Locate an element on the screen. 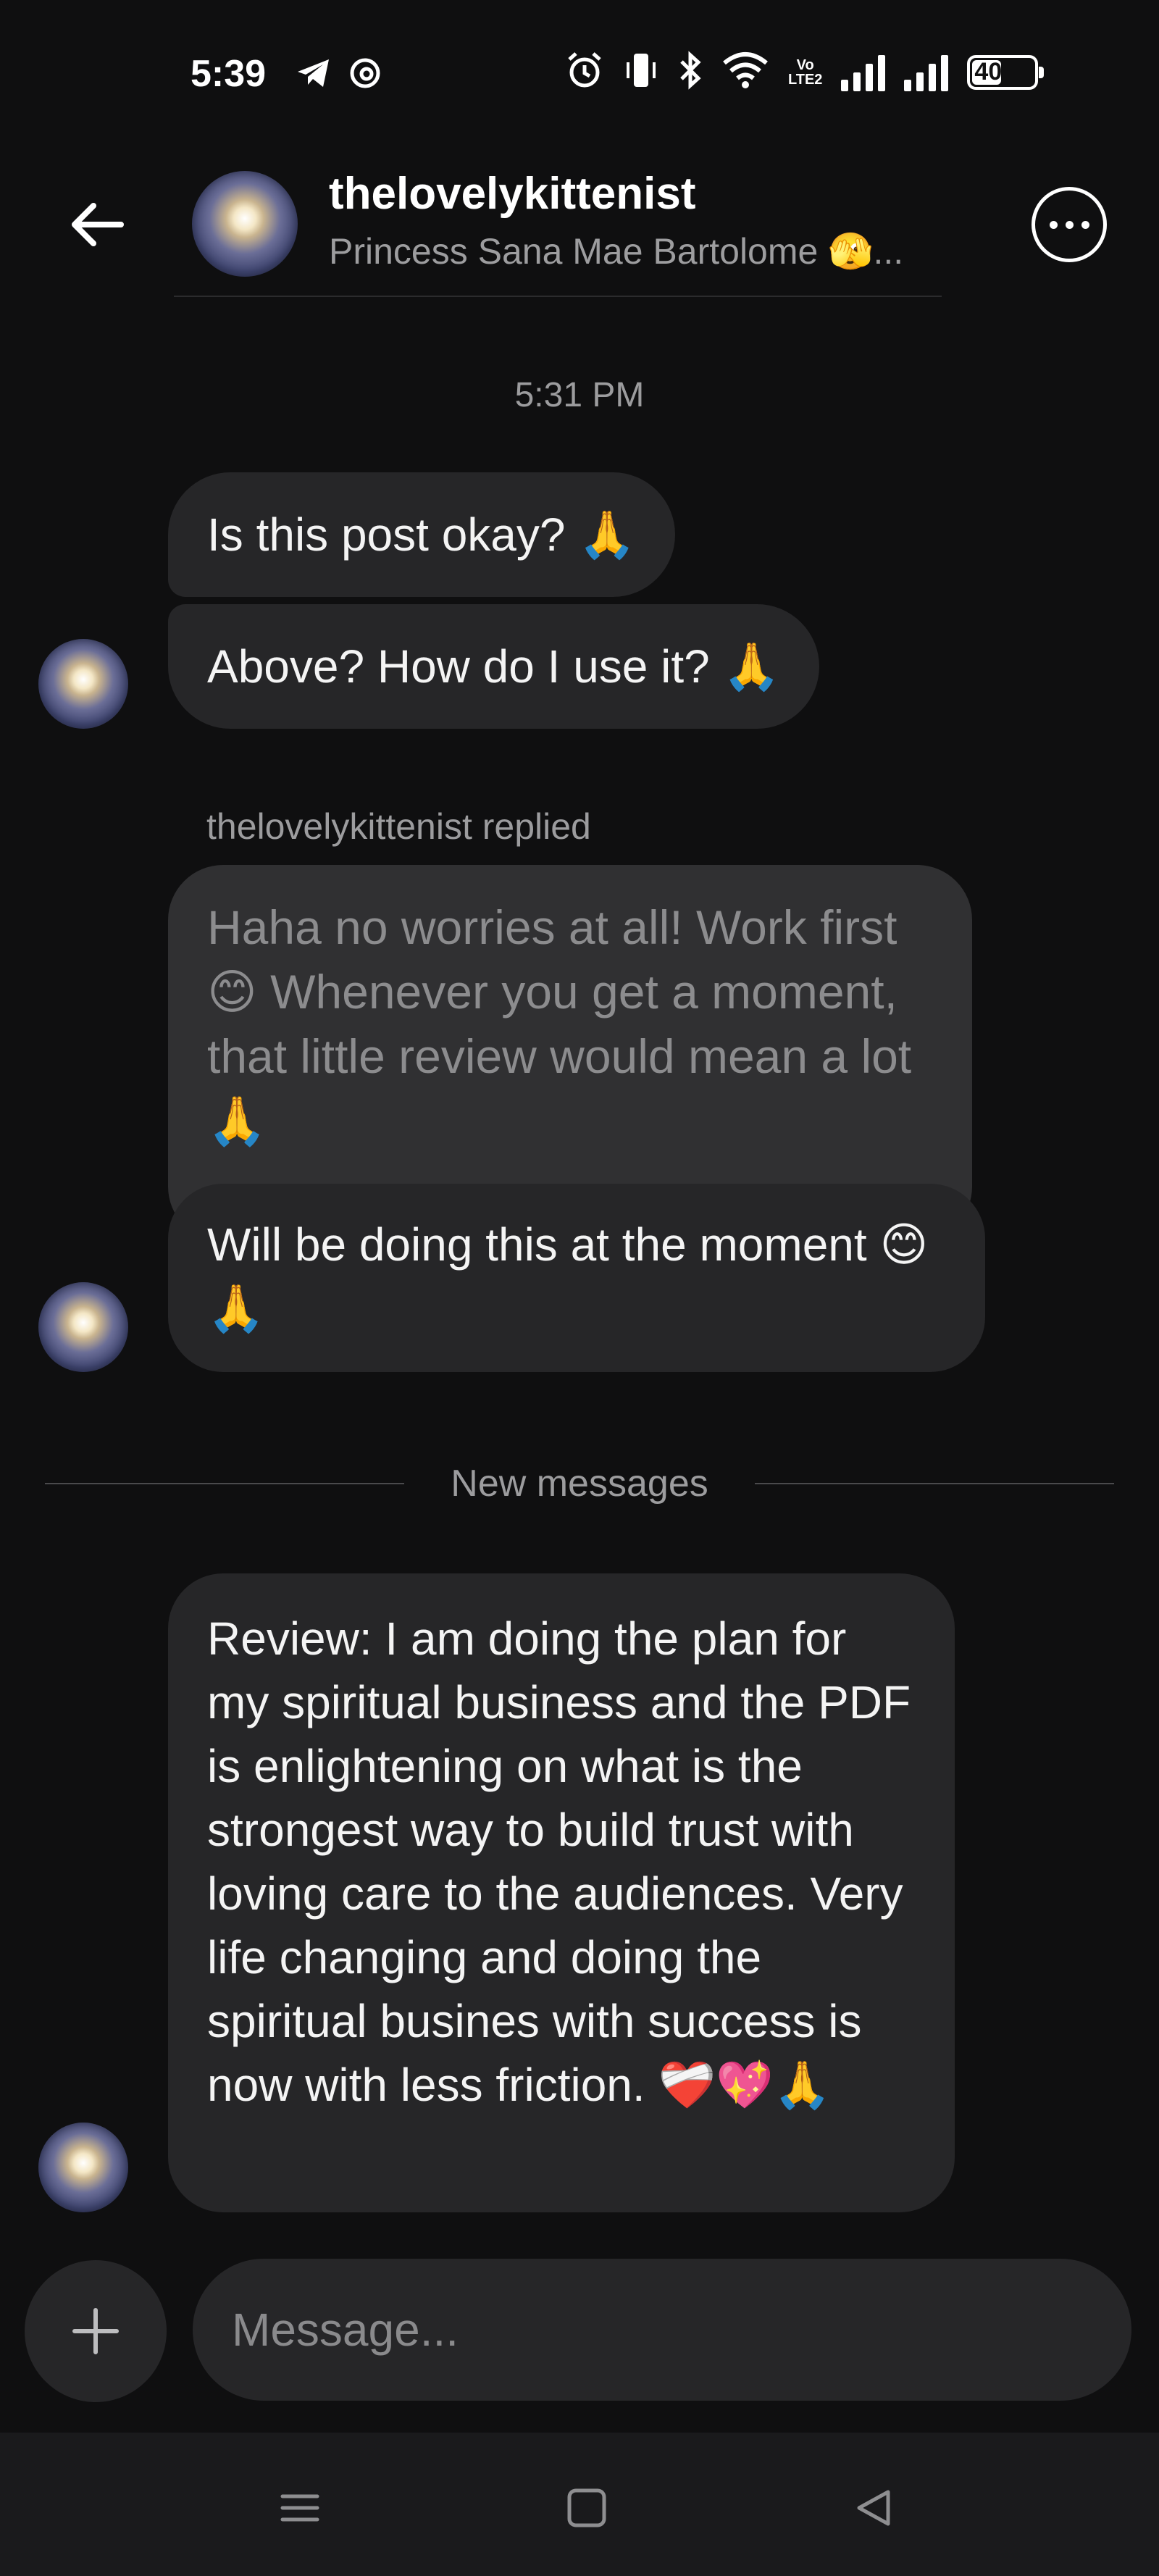 This screenshot has width=1159, height=2576. add-attachment-button is located at coordinates (96, 2331).